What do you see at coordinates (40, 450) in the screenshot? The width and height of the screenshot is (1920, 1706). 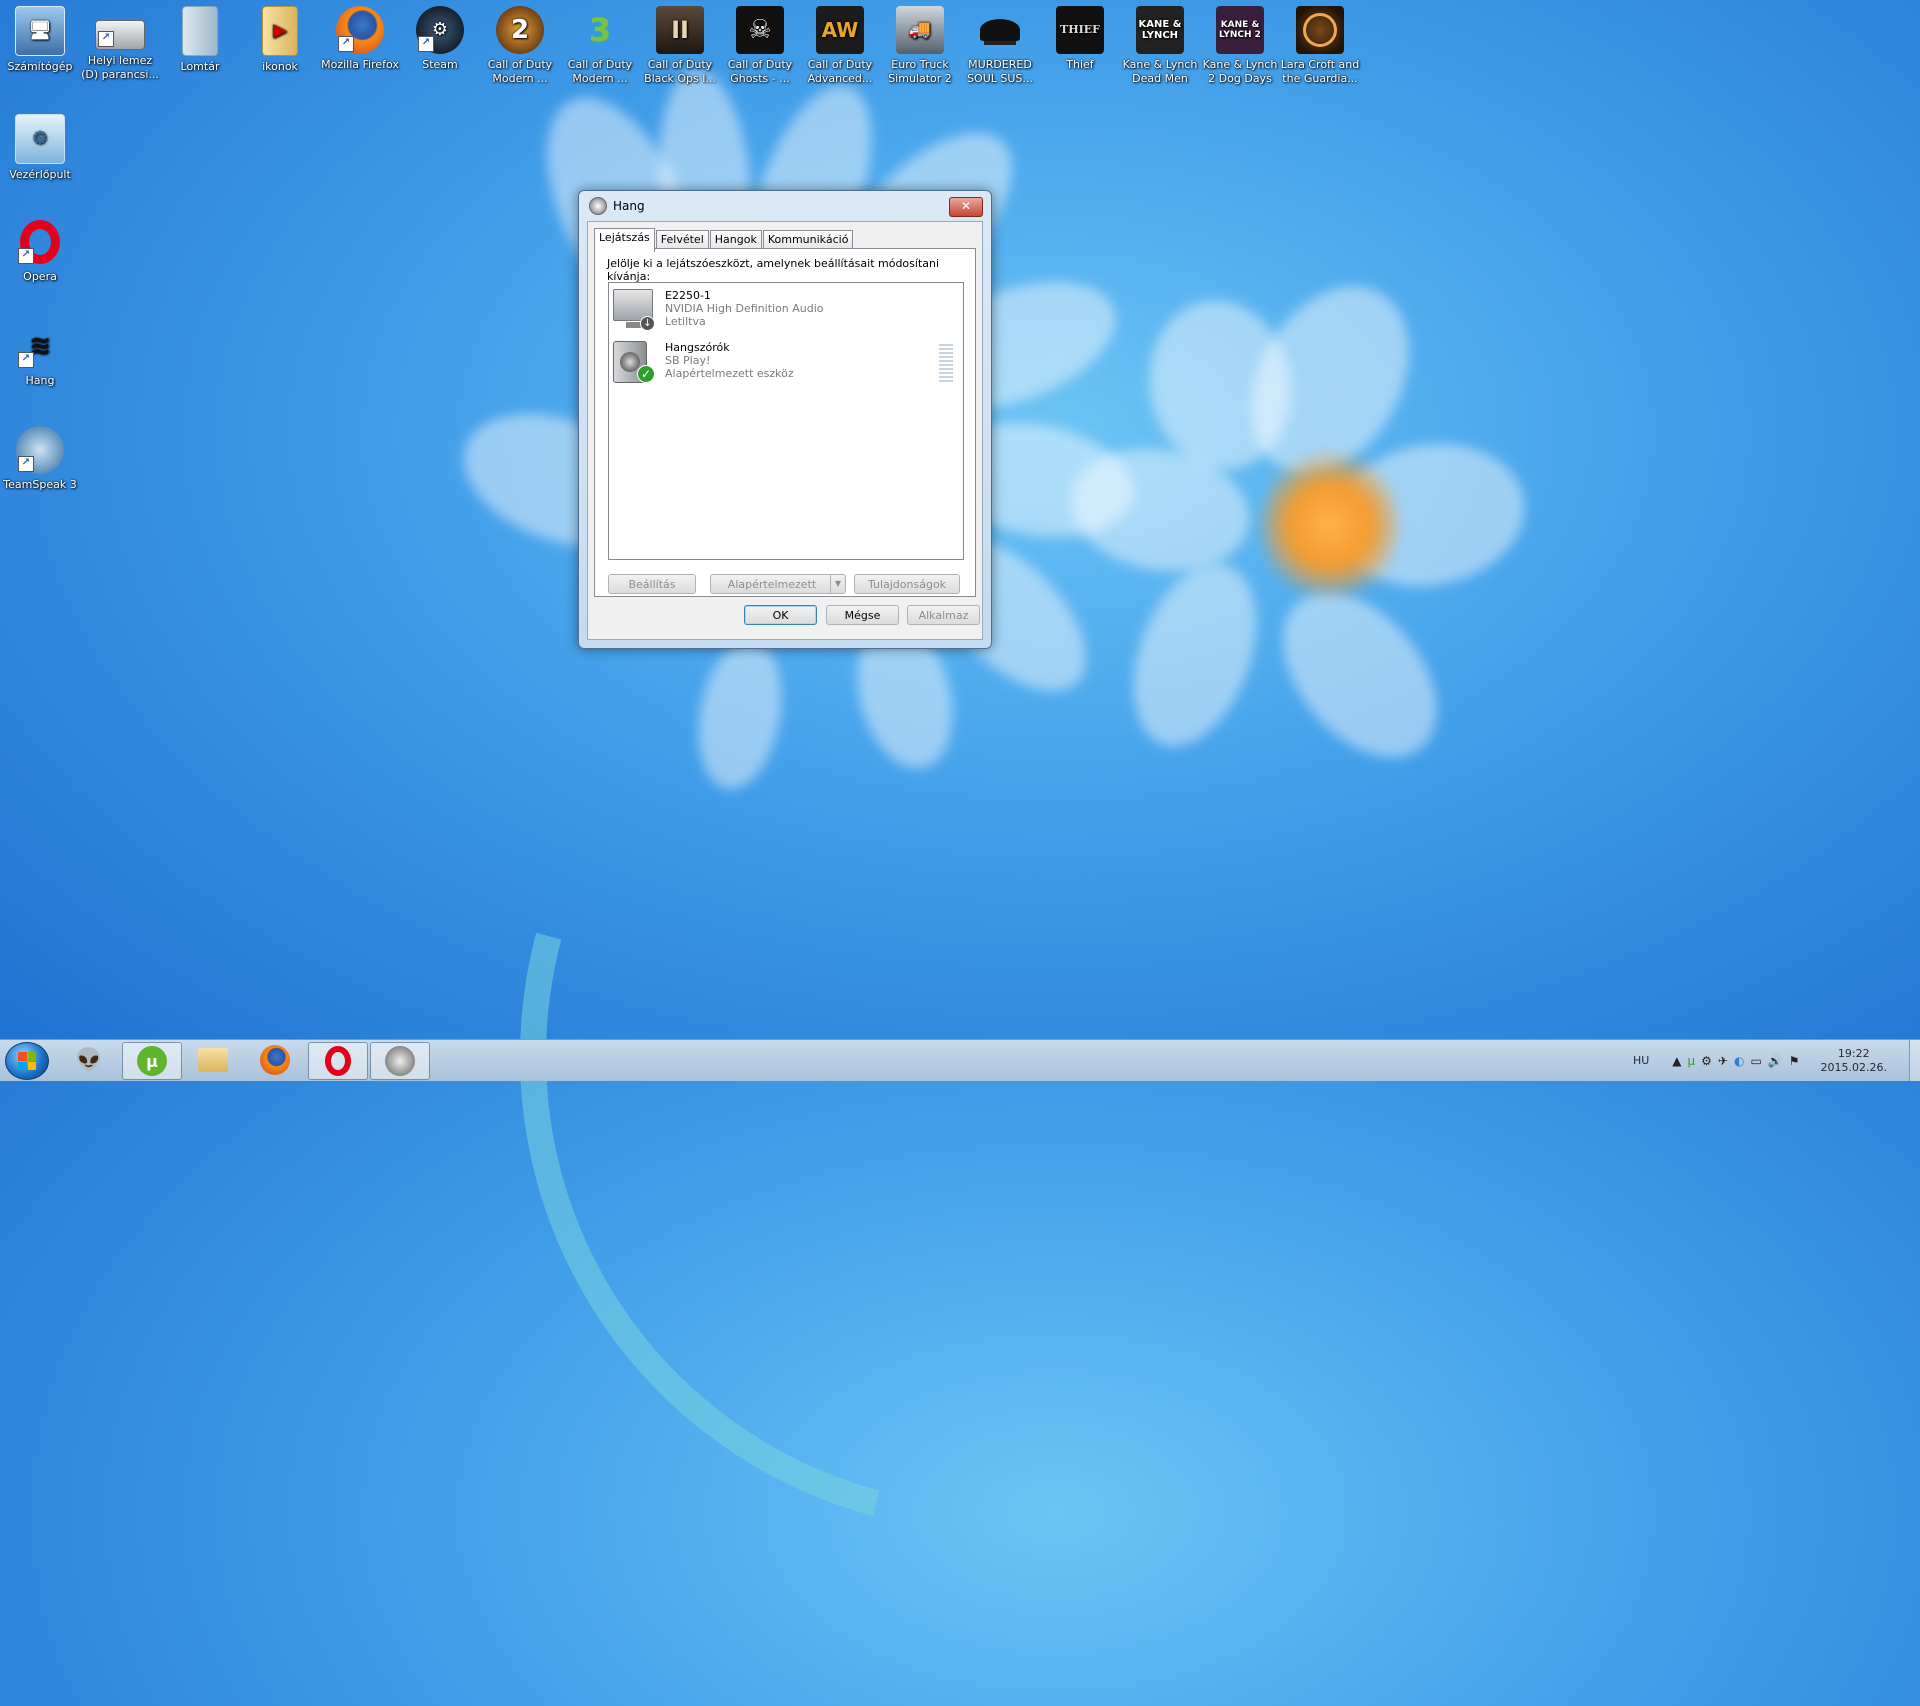 I see `teamspeak-icon: ↗` at bounding box center [40, 450].